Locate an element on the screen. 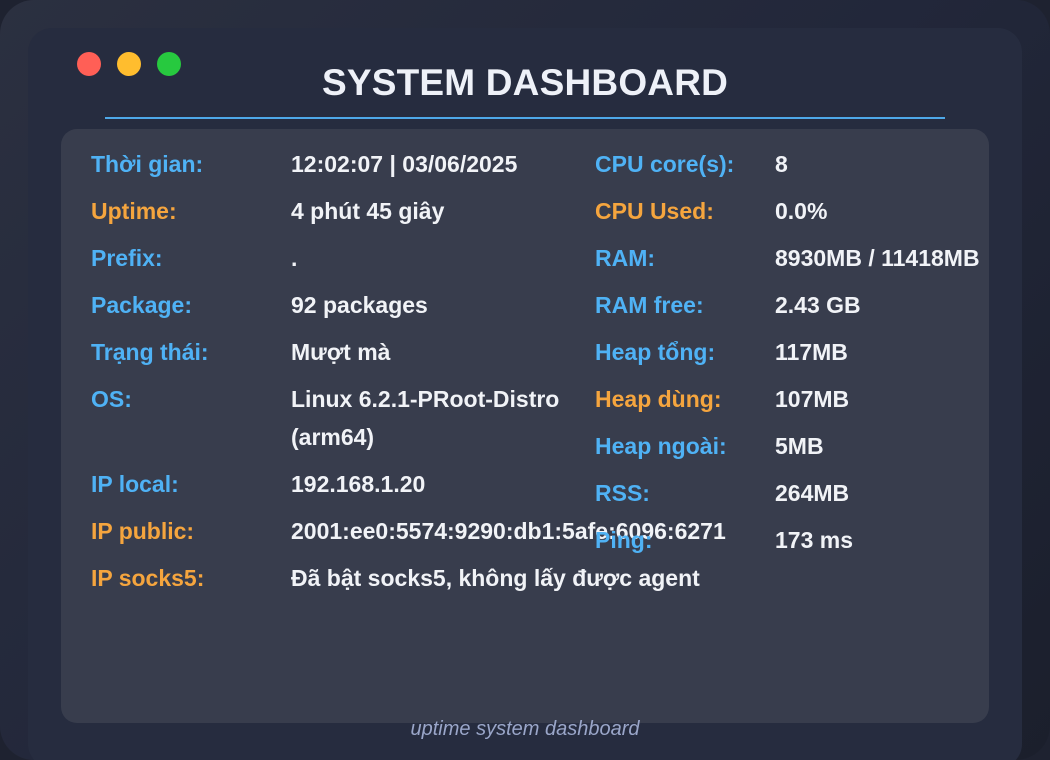 The image size is (1050, 760). value-ip-socks5: Đã bật socks5, không lấy được agent is located at coordinates (495, 578).